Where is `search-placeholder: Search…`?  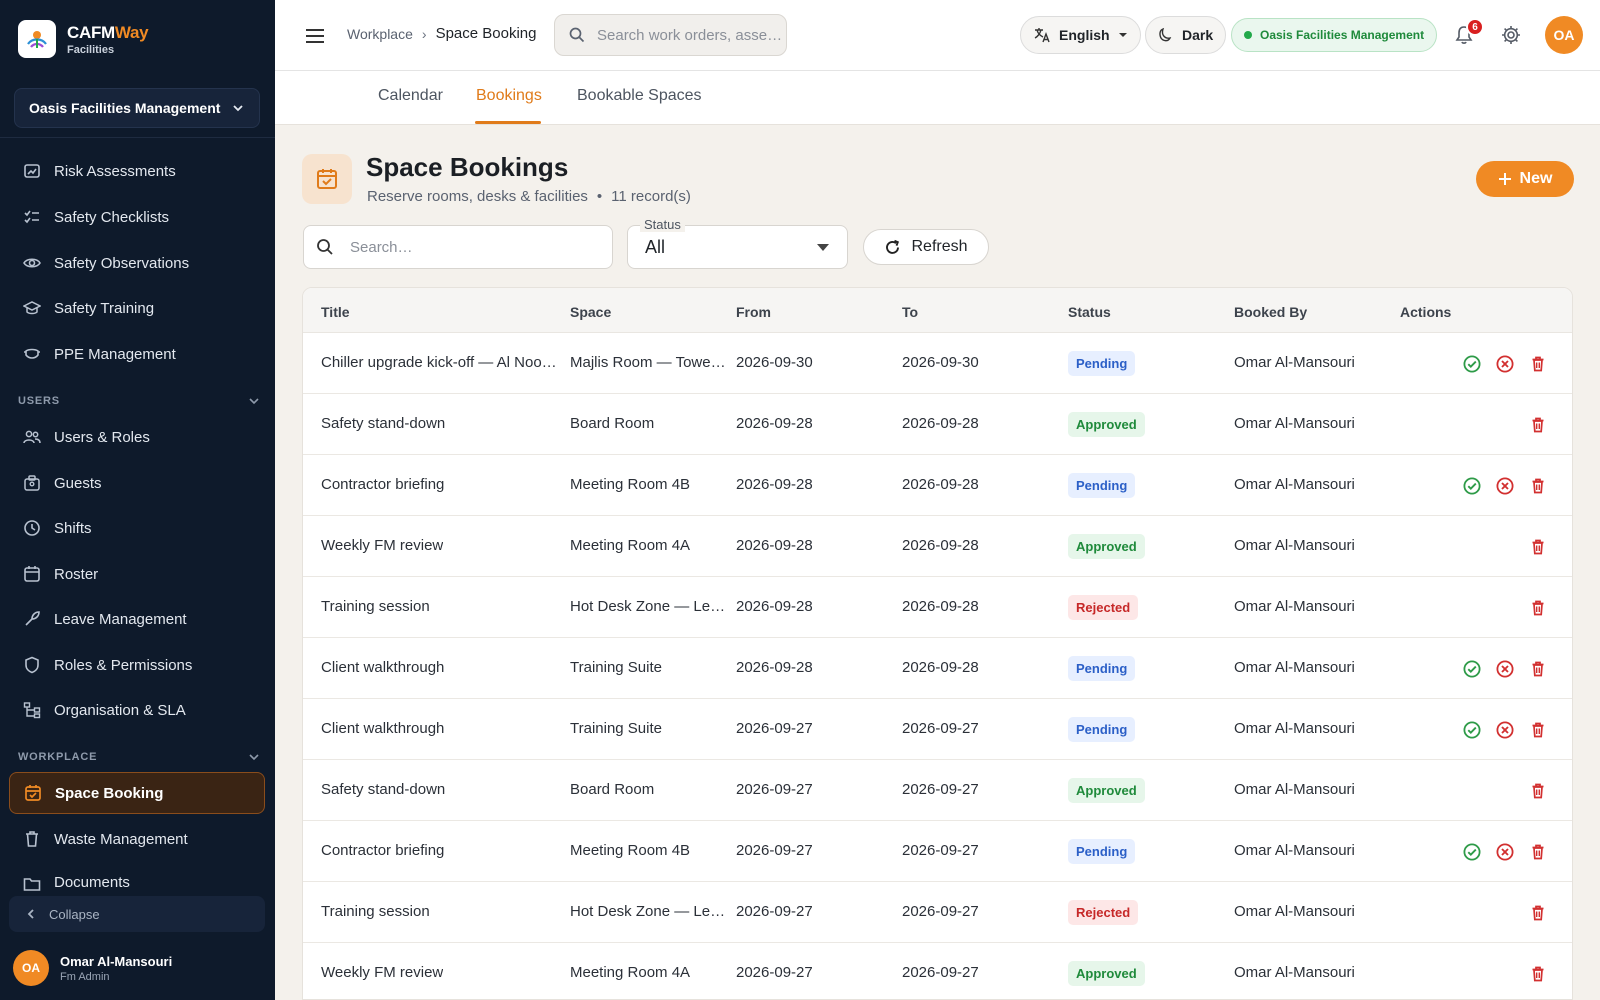 search-placeholder: Search… is located at coordinates (381, 247).